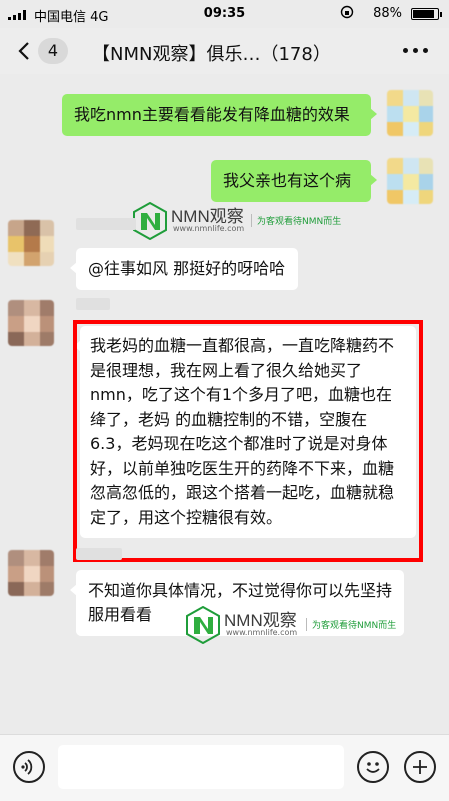 This screenshot has height=801, width=449. I want to click on rotation-lock-icon, so click(347, 12).